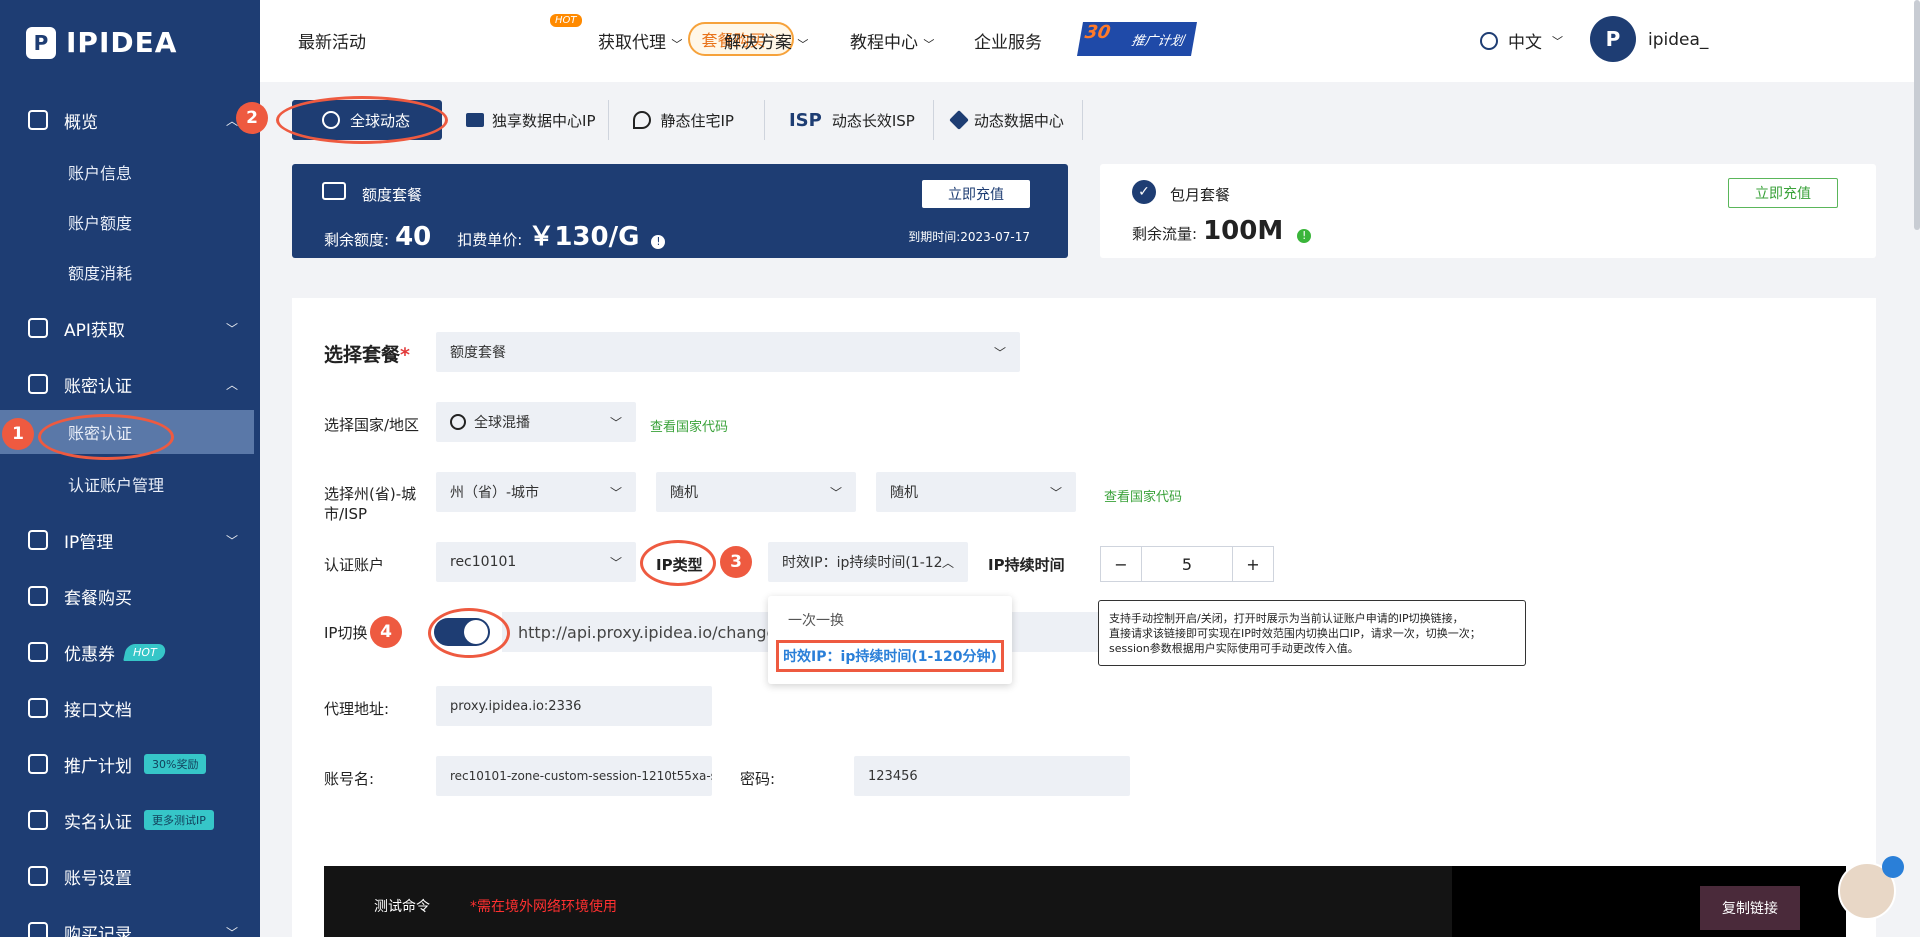  What do you see at coordinates (490, 240) in the screenshot?
I see `price-label: 扣费单价:` at bounding box center [490, 240].